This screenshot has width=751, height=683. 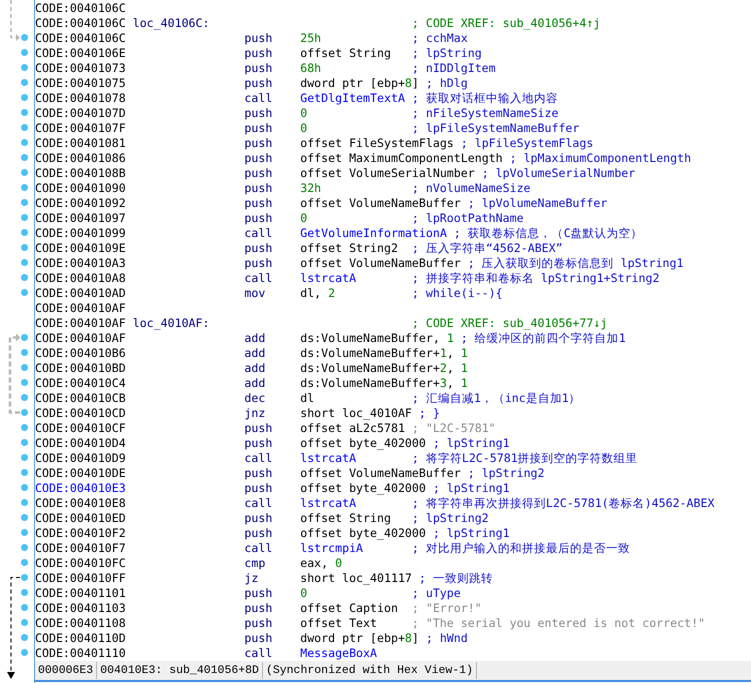 What do you see at coordinates (80, 428) in the screenshot?
I see `address-text: CODE:004010CF` at bounding box center [80, 428].